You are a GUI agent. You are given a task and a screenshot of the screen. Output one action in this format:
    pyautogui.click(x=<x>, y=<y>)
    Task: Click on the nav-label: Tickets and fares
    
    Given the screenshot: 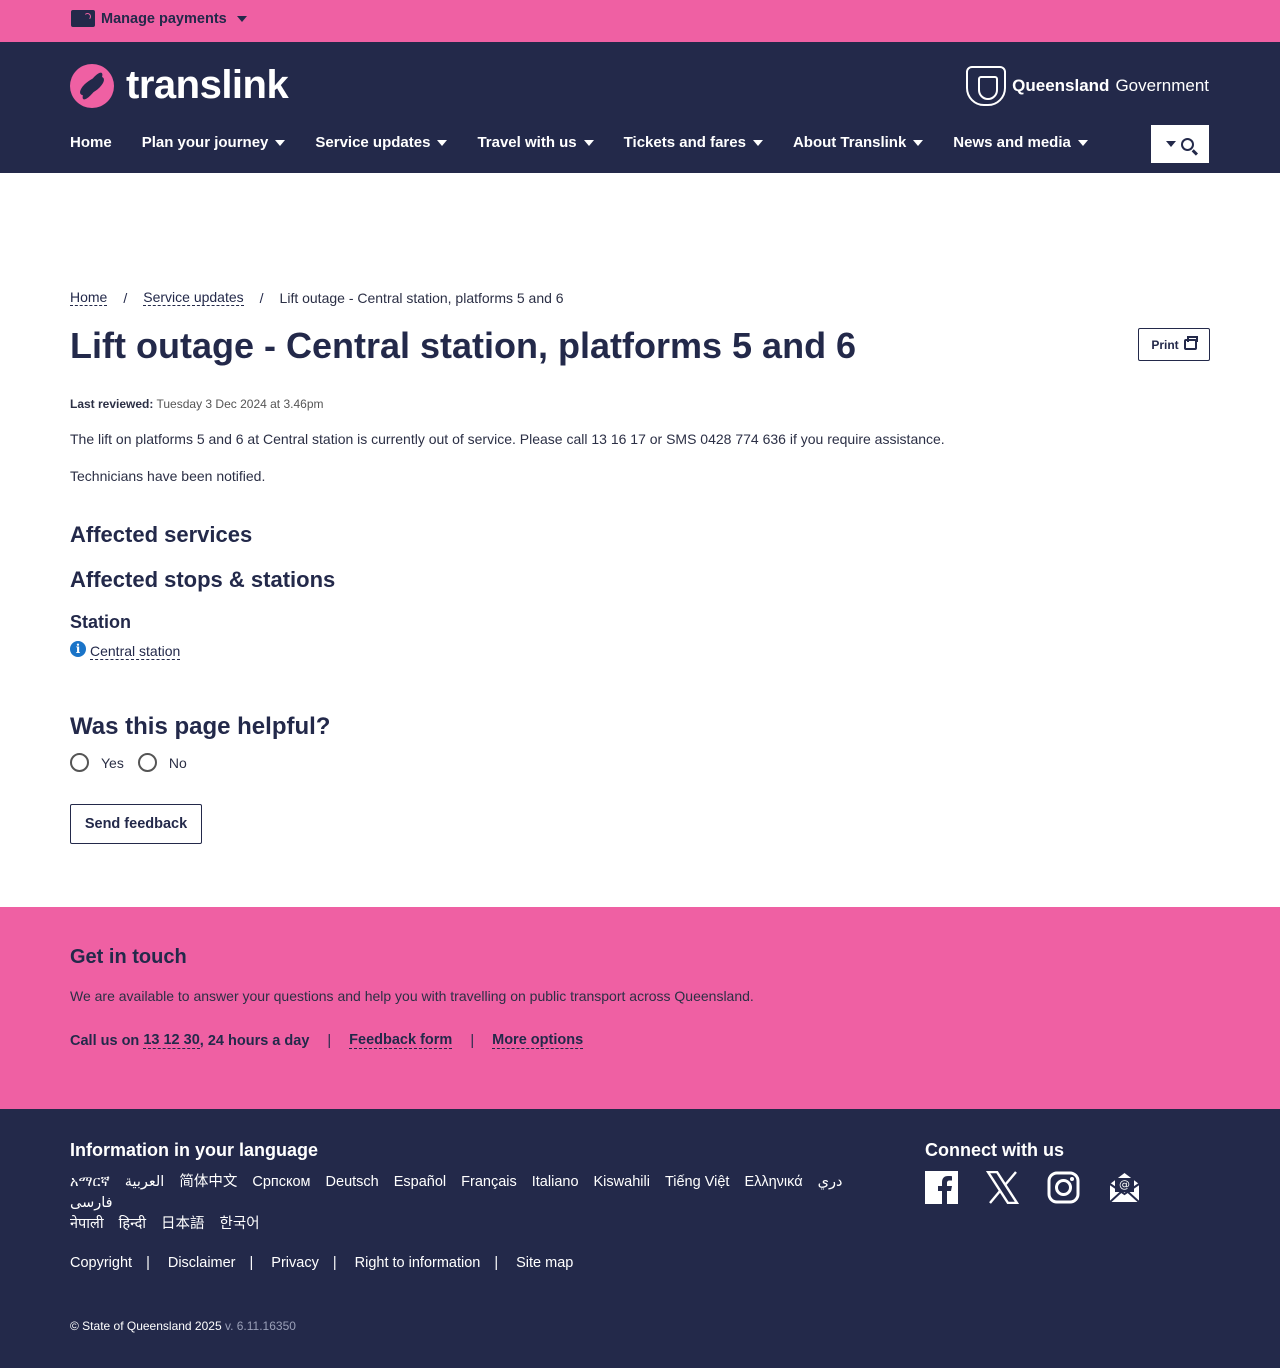 What is the action you would take?
    pyautogui.click(x=684, y=142)
    